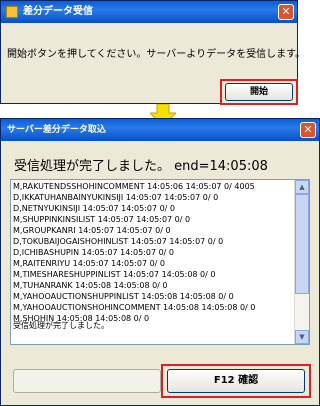  I want to click on import-dialog-title: サーバー差分データ取込, so click(56, 130).